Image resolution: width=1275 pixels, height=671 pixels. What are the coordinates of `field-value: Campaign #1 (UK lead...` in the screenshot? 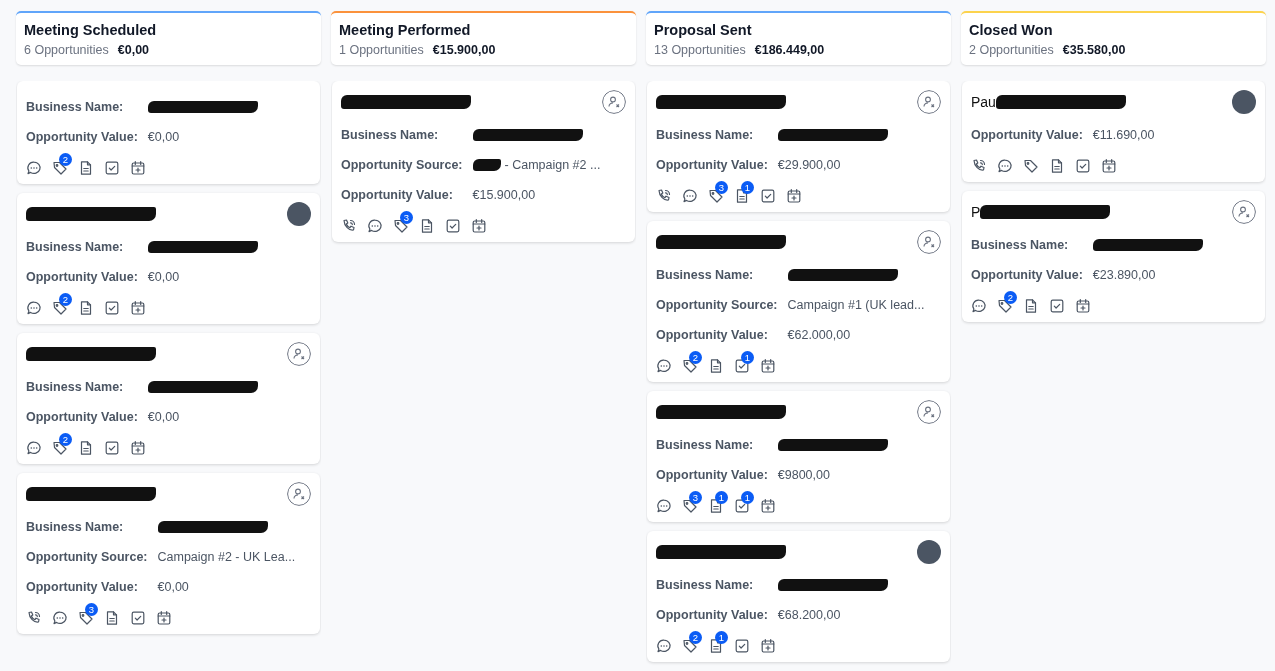 It's located at (856, 305).